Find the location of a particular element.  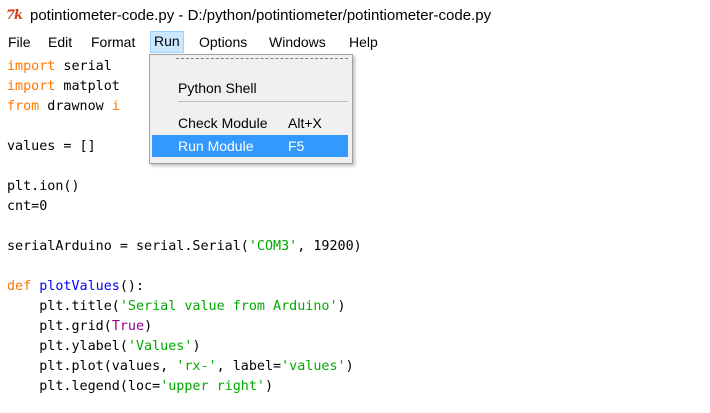

string-token: 'Serial value from Arduino' is located at coordinates (228, 306).